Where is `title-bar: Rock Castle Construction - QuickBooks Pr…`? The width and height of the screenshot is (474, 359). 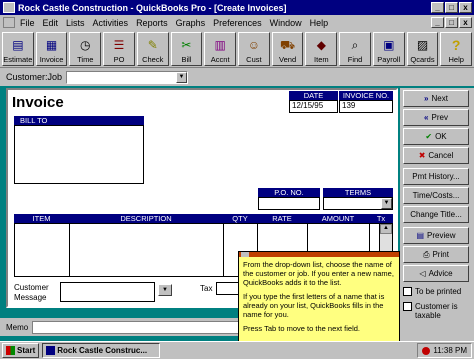 title-bar: Rock Castle Construction - QuickBooks Pr… is located at coordinates (237, 7).